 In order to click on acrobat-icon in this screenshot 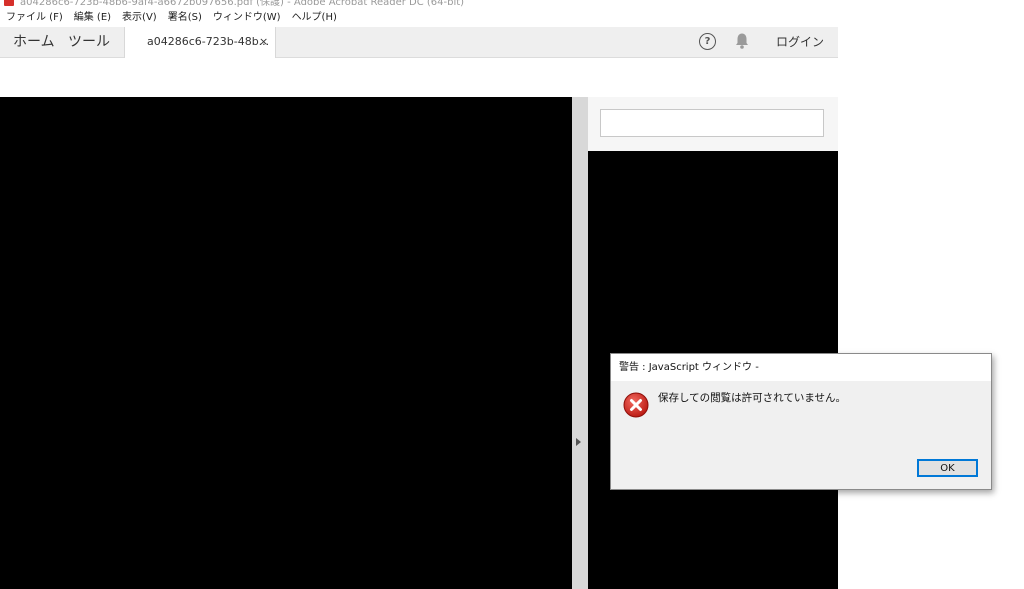, I will do `click(9, 3)`.